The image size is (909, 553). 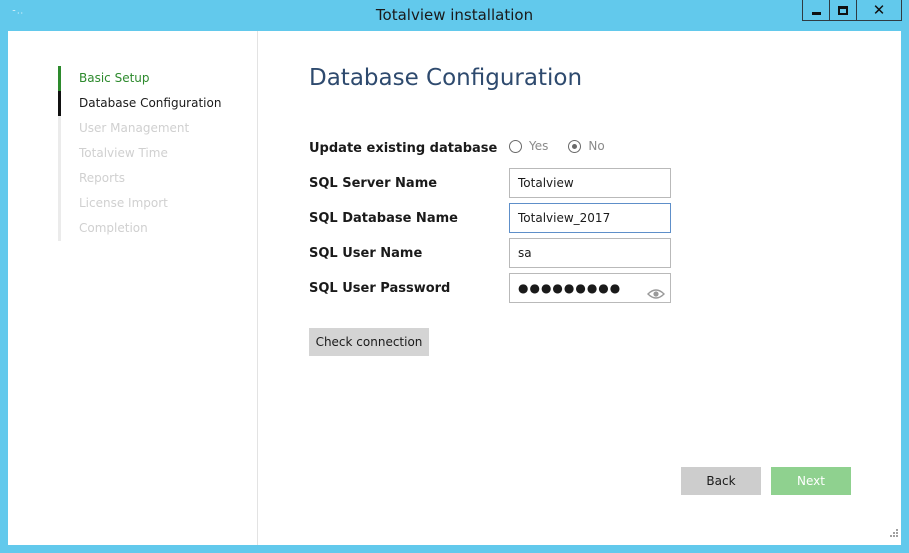 I want to click on page-title: Database Configuration, so click(x=446, y=78).